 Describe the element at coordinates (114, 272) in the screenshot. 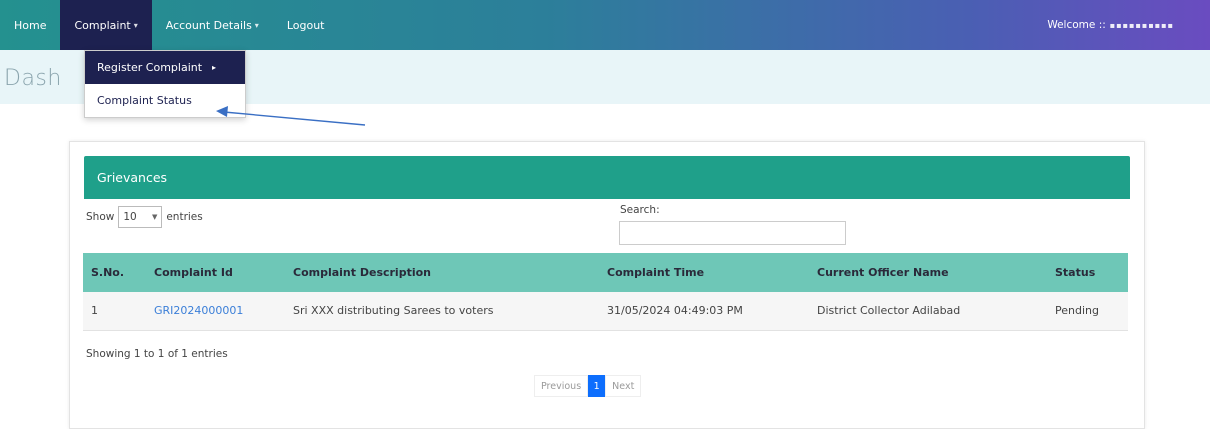

I see `column-header-sno: S.No.` at that location.